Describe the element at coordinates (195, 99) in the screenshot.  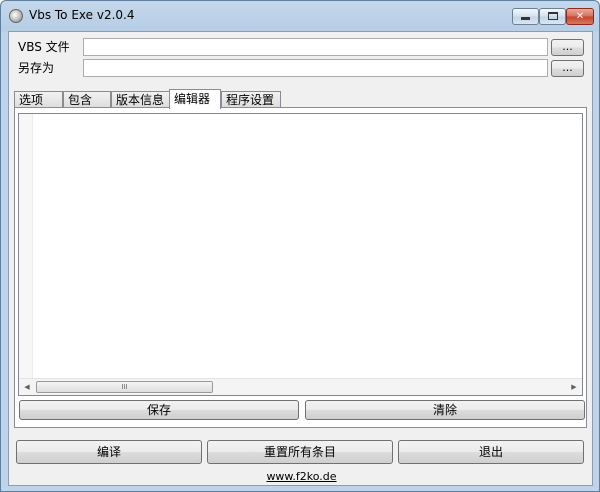
I see `tab-editor: 编辑器` at that location.